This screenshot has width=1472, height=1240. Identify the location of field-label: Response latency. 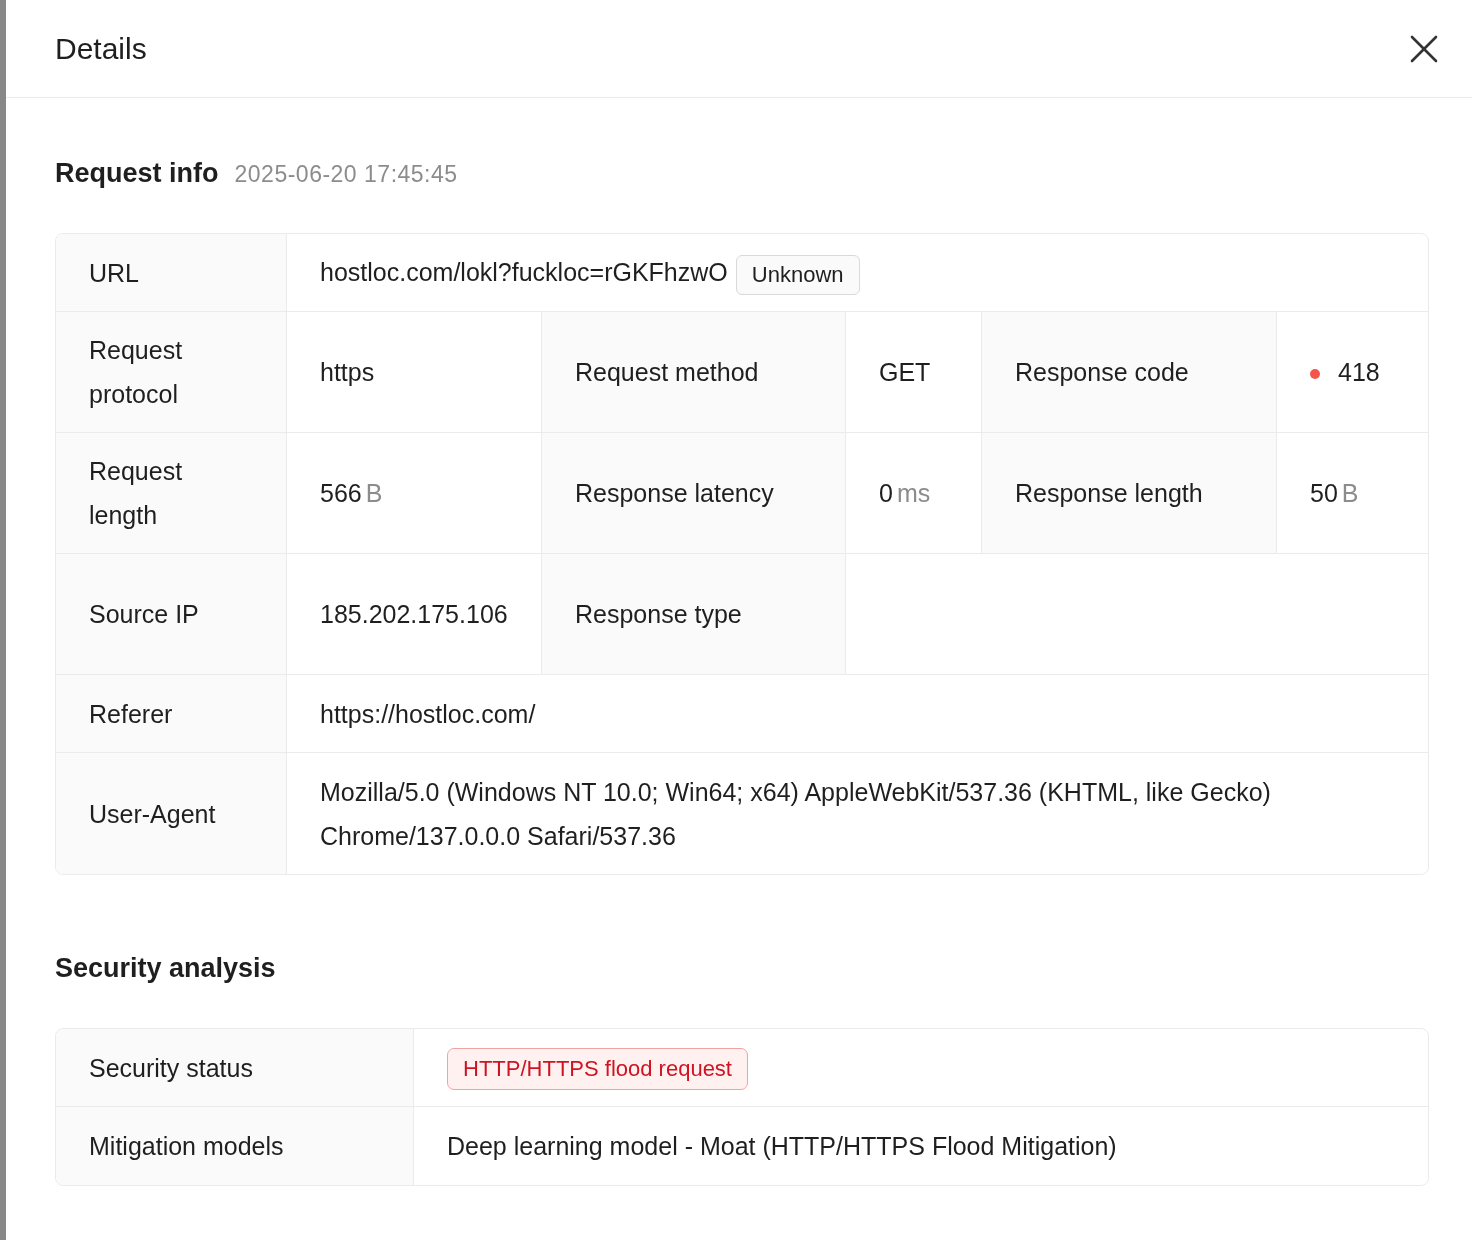
(694, 493).